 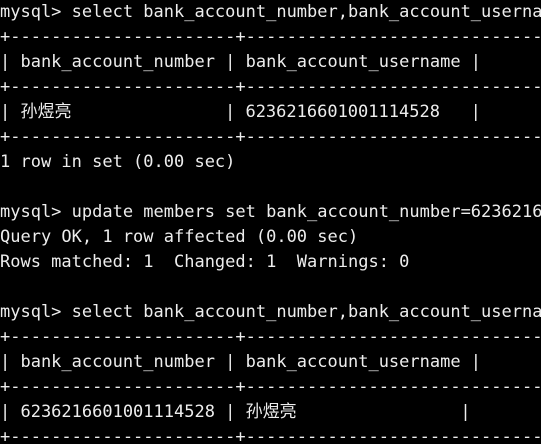 I want to click on table-data-row: | 孙煜亮 | 6236216601001114528 |, so click(x=240, y=112).